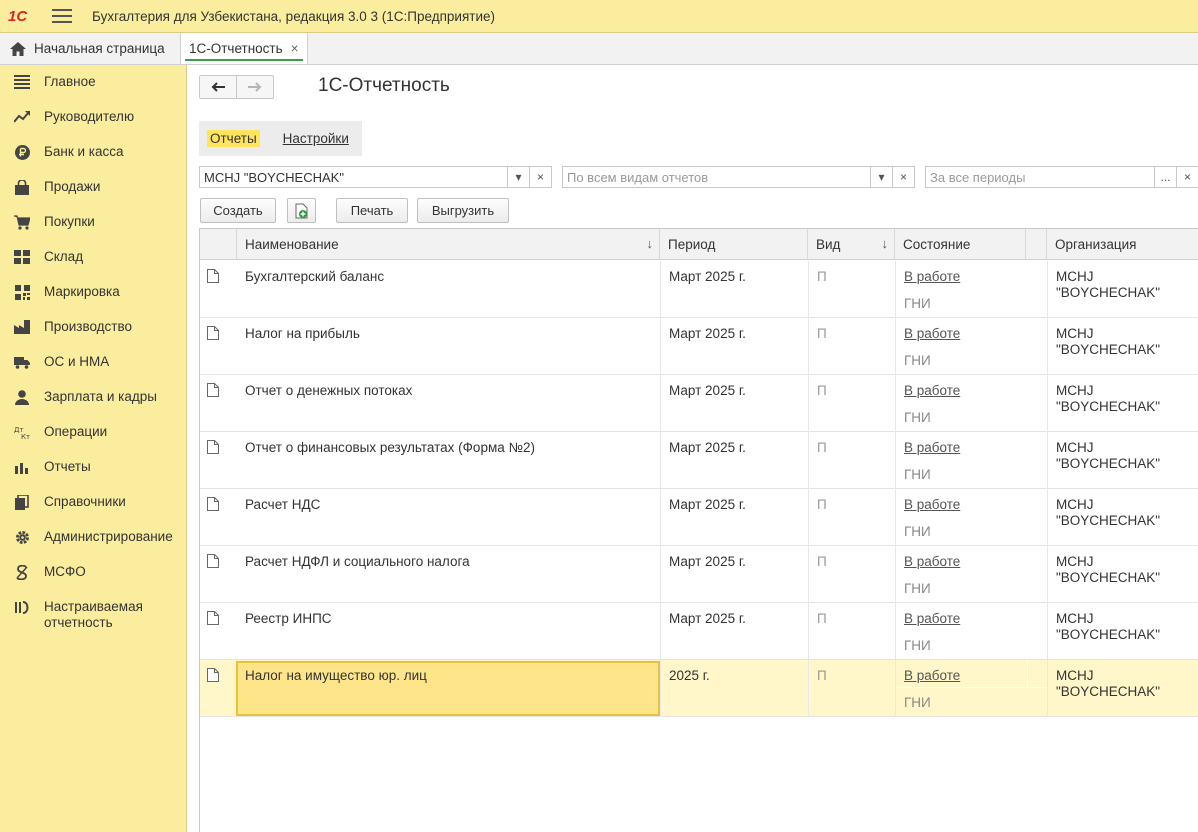  What do you see at coordinates (93, 432) in the screenshot?
I see `sidebar-item-operations: Дт Кт Операции` at bounding box center [93, 432].